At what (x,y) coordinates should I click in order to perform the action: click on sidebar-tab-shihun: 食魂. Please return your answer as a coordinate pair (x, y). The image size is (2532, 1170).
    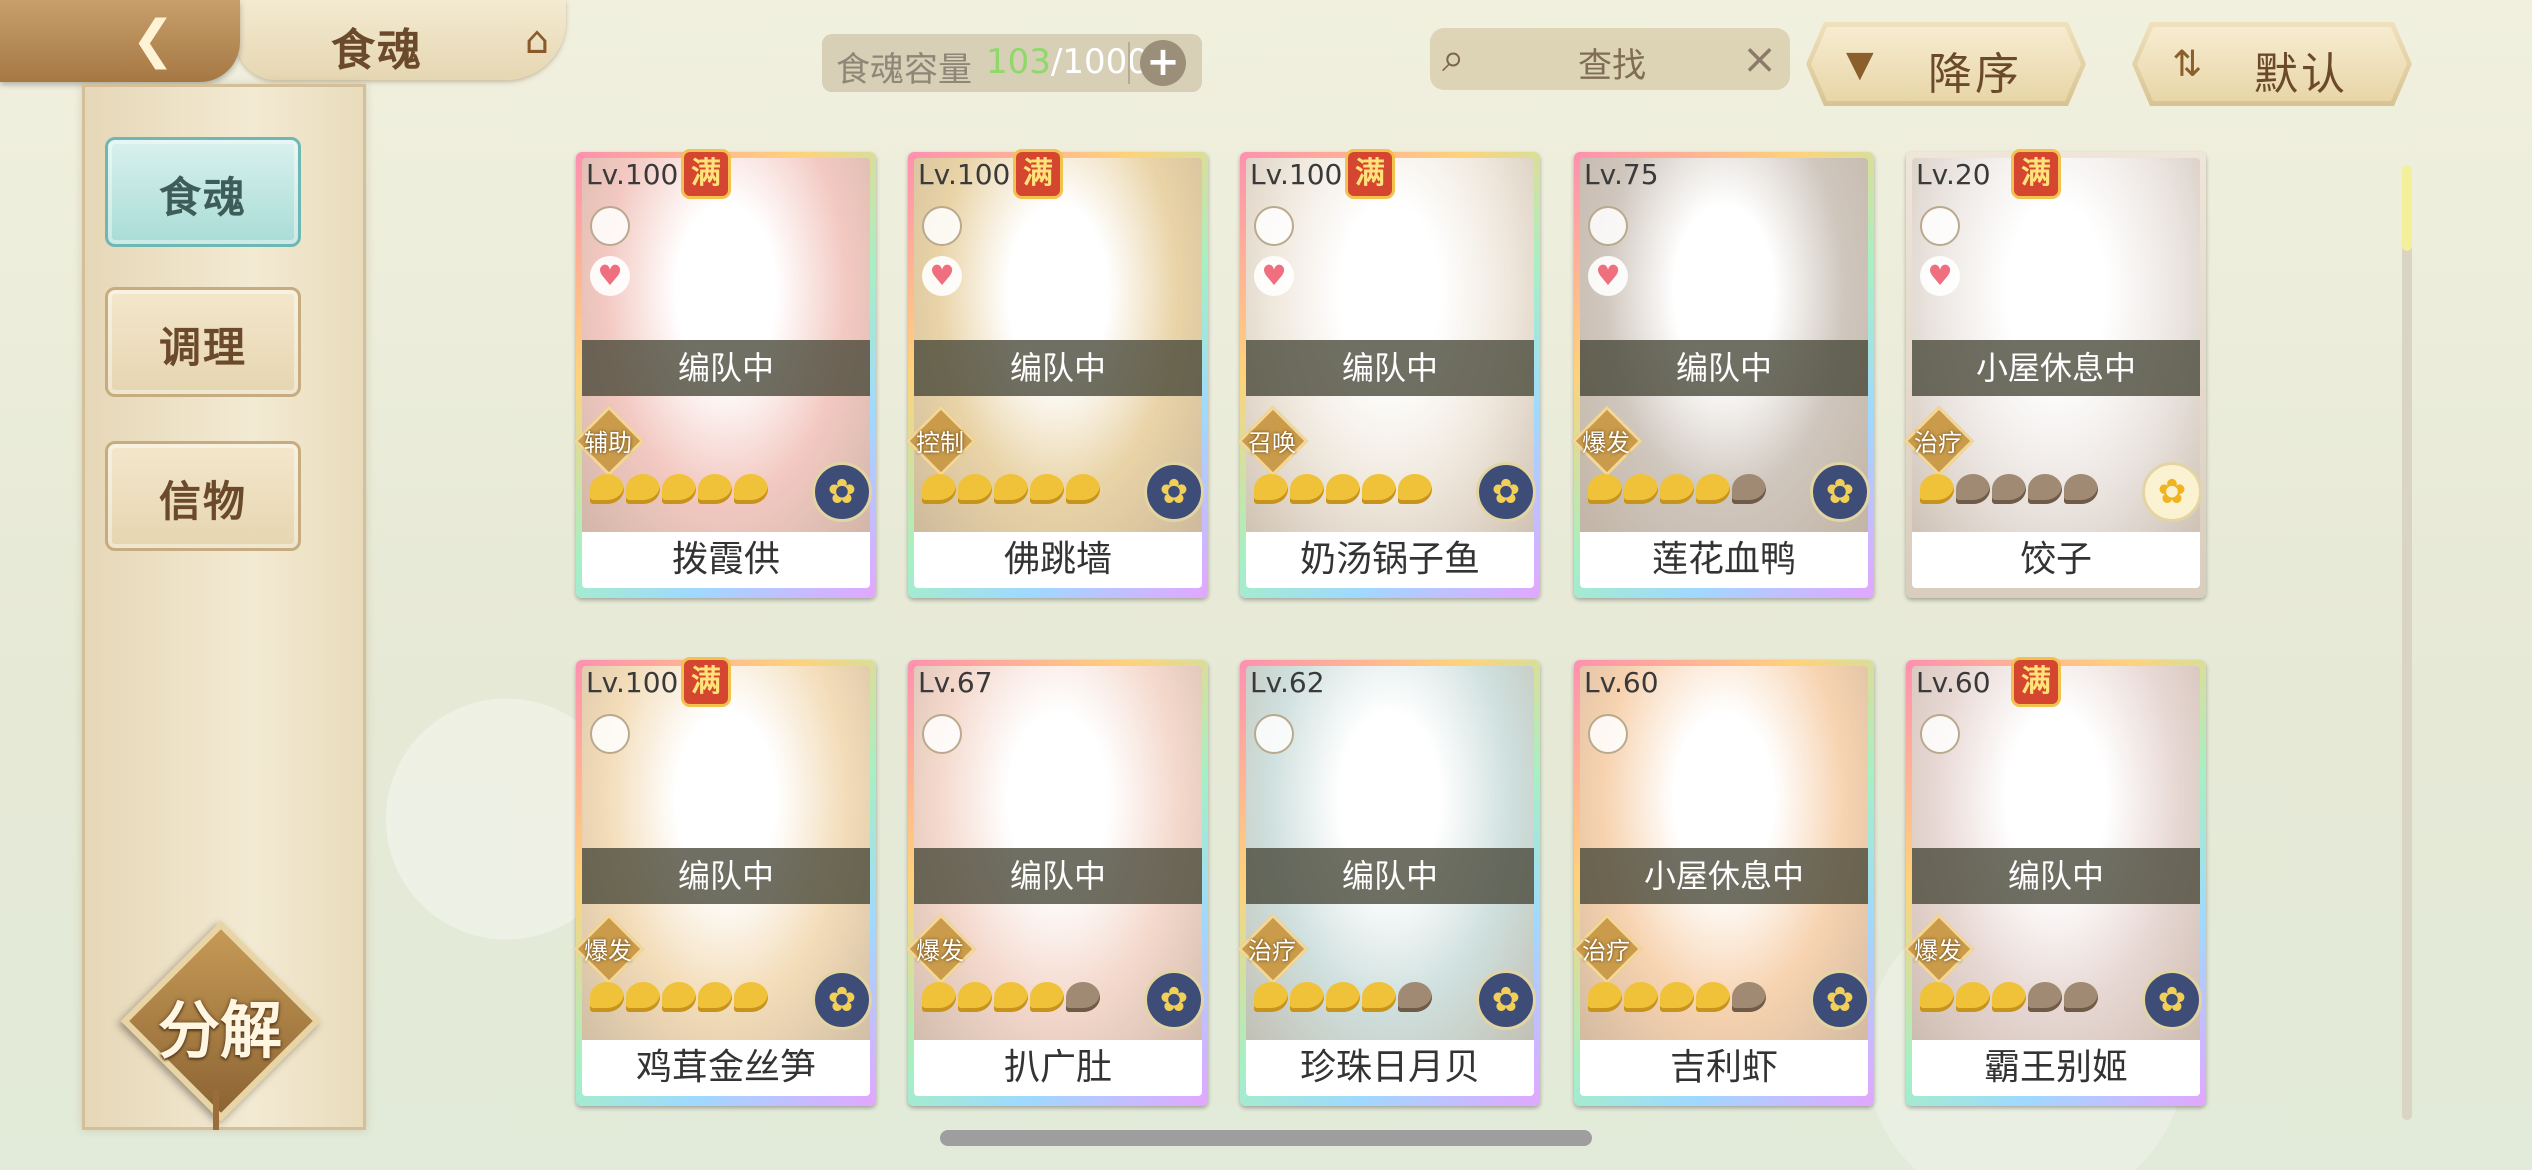
    Looking at the image, I should click on (203, 192).